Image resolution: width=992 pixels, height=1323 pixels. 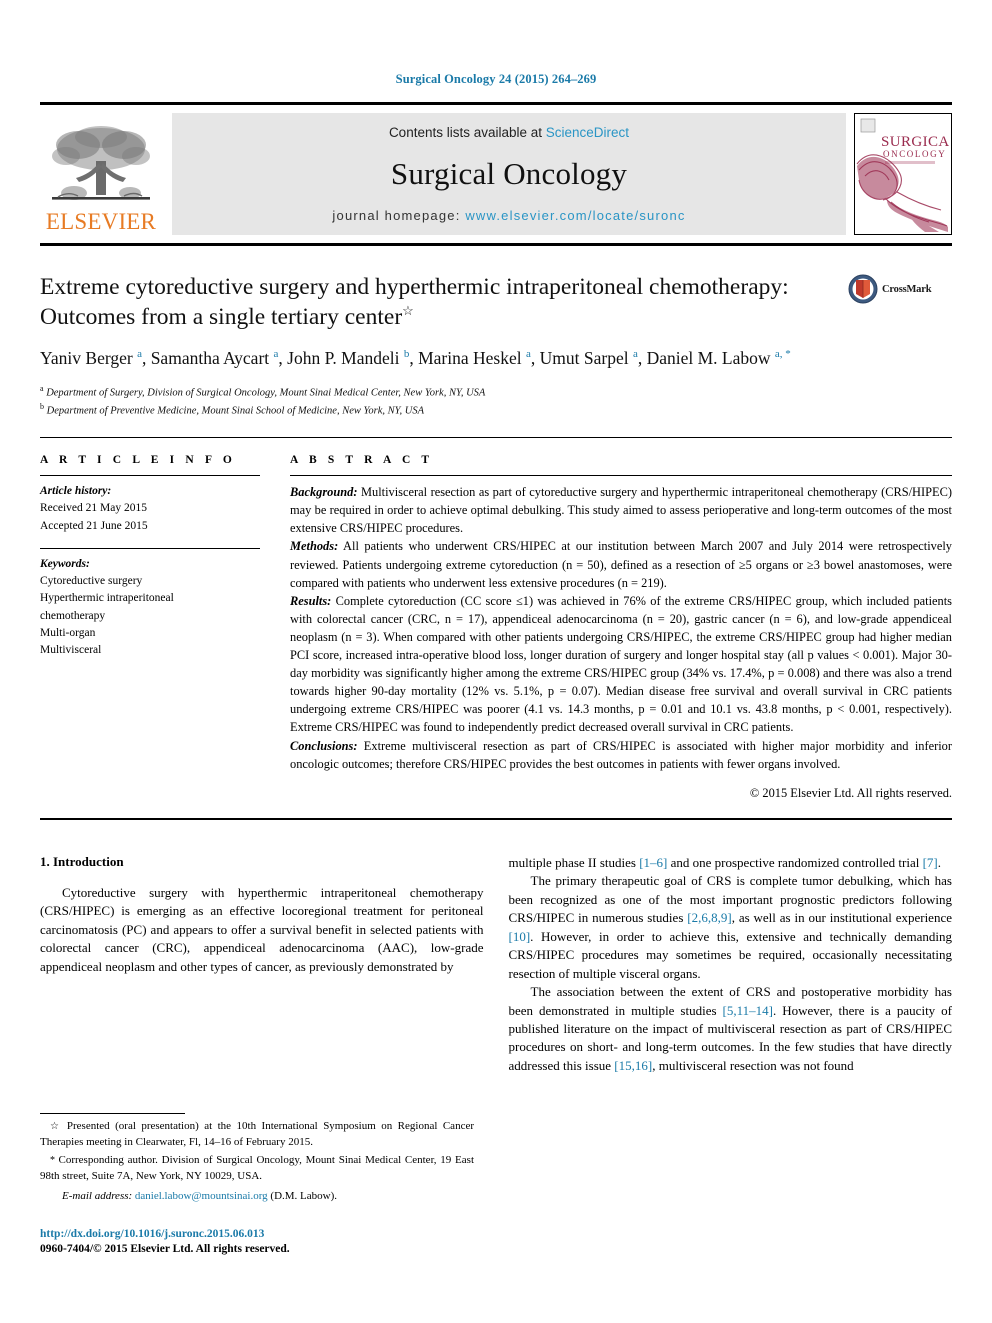 What do you see at coordinates (621, 476) in the screenshot?
I see `abstract-rule` at bounding box center [621, 476].